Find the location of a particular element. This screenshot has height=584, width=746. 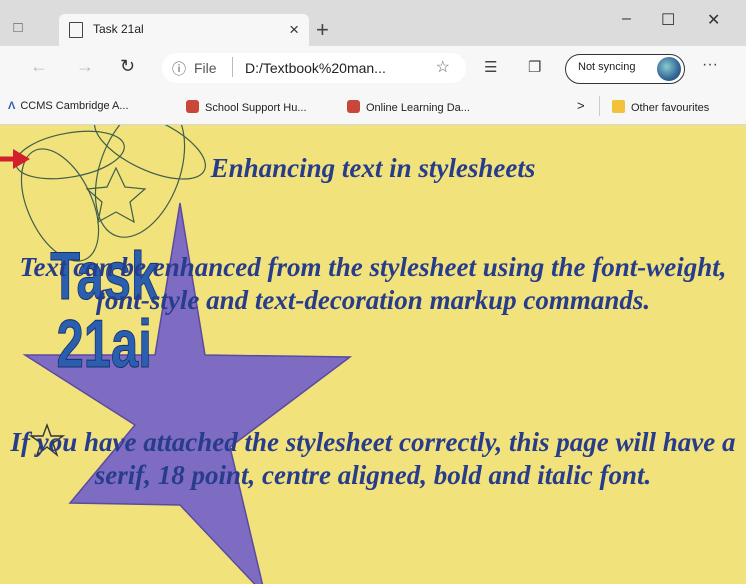

sync-label: Not syncing is located at coordinates (607, 67).